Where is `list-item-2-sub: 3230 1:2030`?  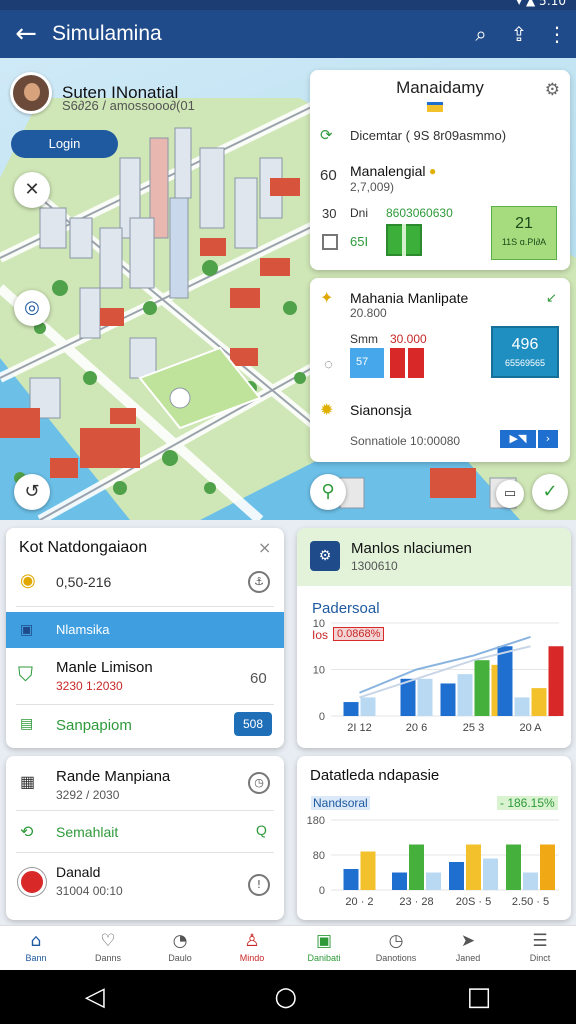
list-item-2-sub: 3230 1:2030 is located at coordinates (89, 686).